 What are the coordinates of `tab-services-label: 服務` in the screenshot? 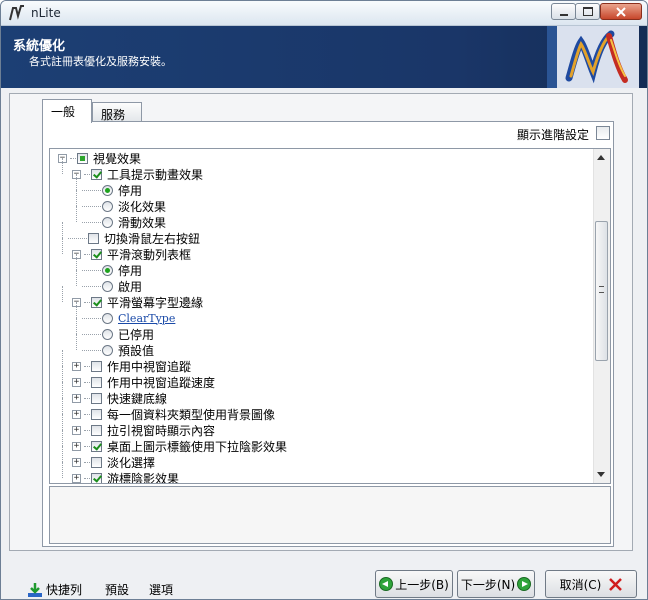 It's located at (113, 115).